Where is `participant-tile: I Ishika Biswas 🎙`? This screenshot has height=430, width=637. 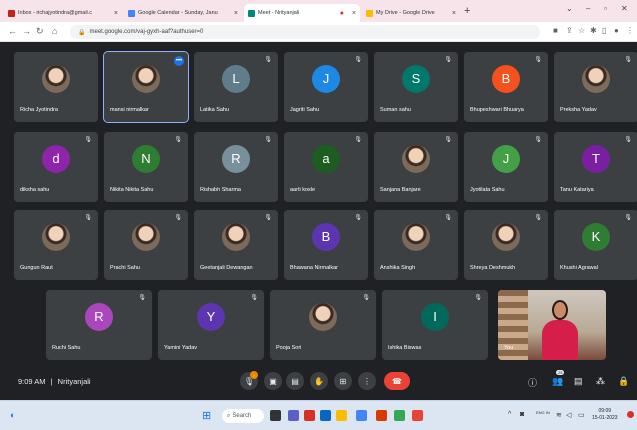 participant-tile: I Ishika Biswas 🎙 is located at coordinates (435, 325).